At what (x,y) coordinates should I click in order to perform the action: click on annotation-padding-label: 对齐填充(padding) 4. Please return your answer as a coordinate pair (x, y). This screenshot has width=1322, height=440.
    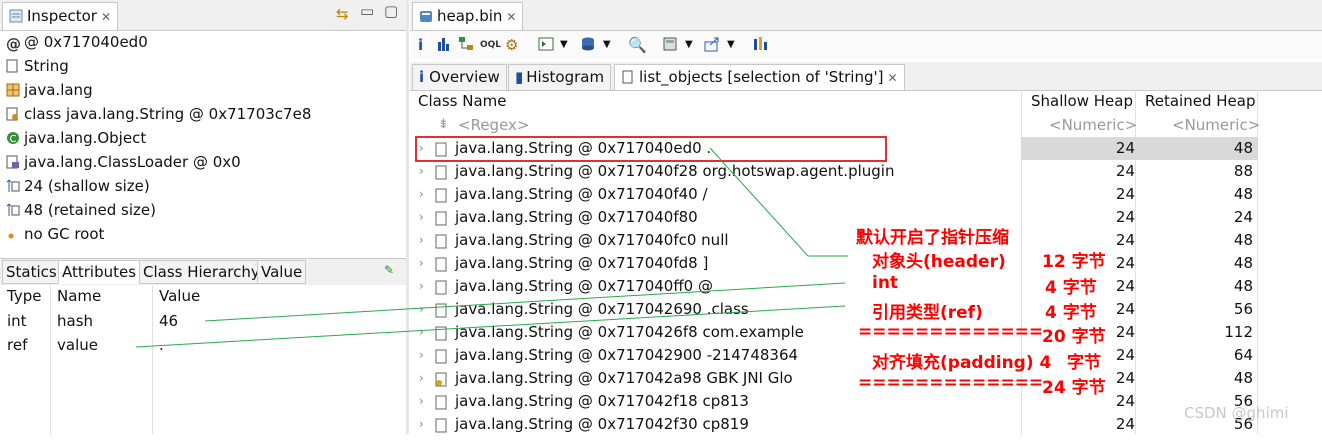
    Looking at the image, I should click on (962, 363).